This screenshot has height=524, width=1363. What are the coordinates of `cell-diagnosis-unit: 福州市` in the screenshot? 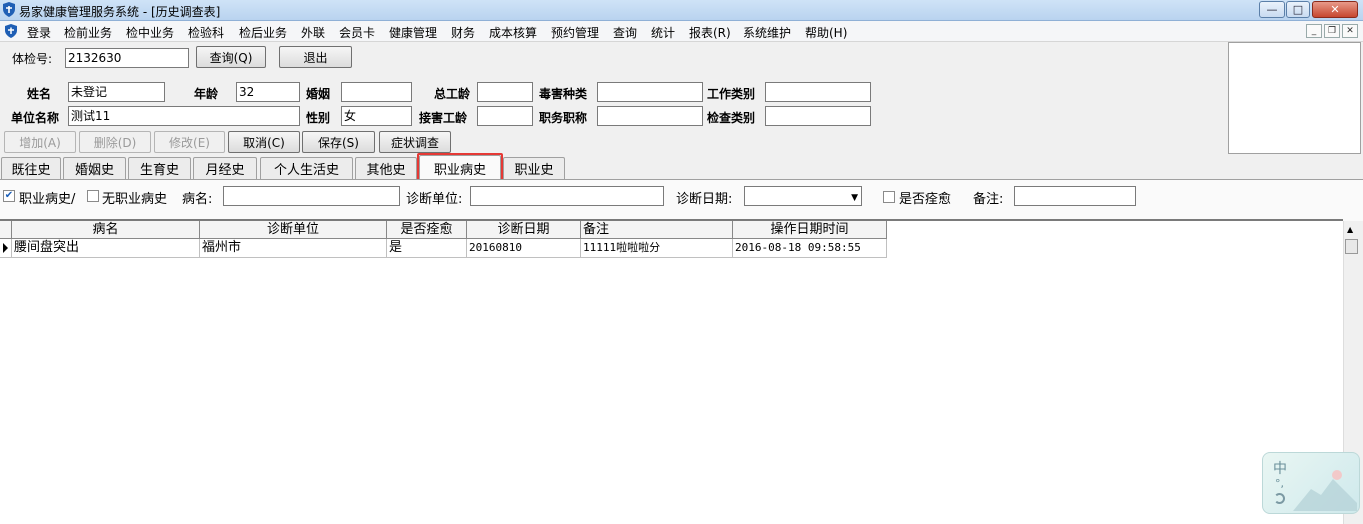 It's located at (293, 248).